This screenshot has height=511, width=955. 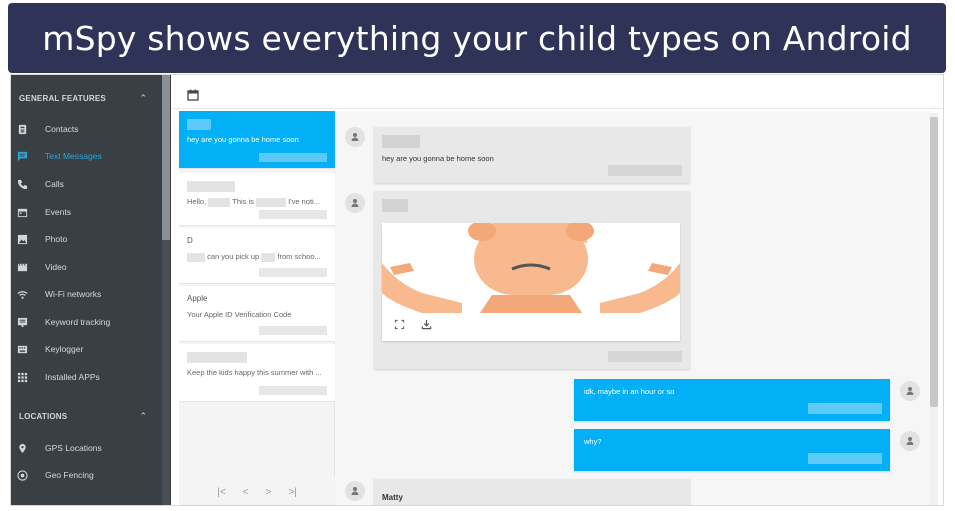 What do you see at coordinates (246, 492) in the screenshot?
I see `prev-page-button: <` at bounding box center [246, 492].